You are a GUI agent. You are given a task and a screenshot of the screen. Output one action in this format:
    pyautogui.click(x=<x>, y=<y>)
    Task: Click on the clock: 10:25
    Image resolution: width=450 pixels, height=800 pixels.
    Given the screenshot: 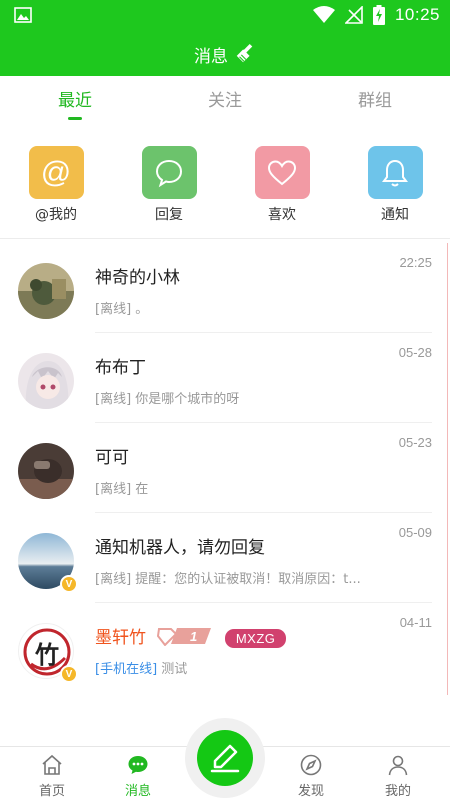 What is the action you would take?
    pyautogui.click(x=417, y=14)
    